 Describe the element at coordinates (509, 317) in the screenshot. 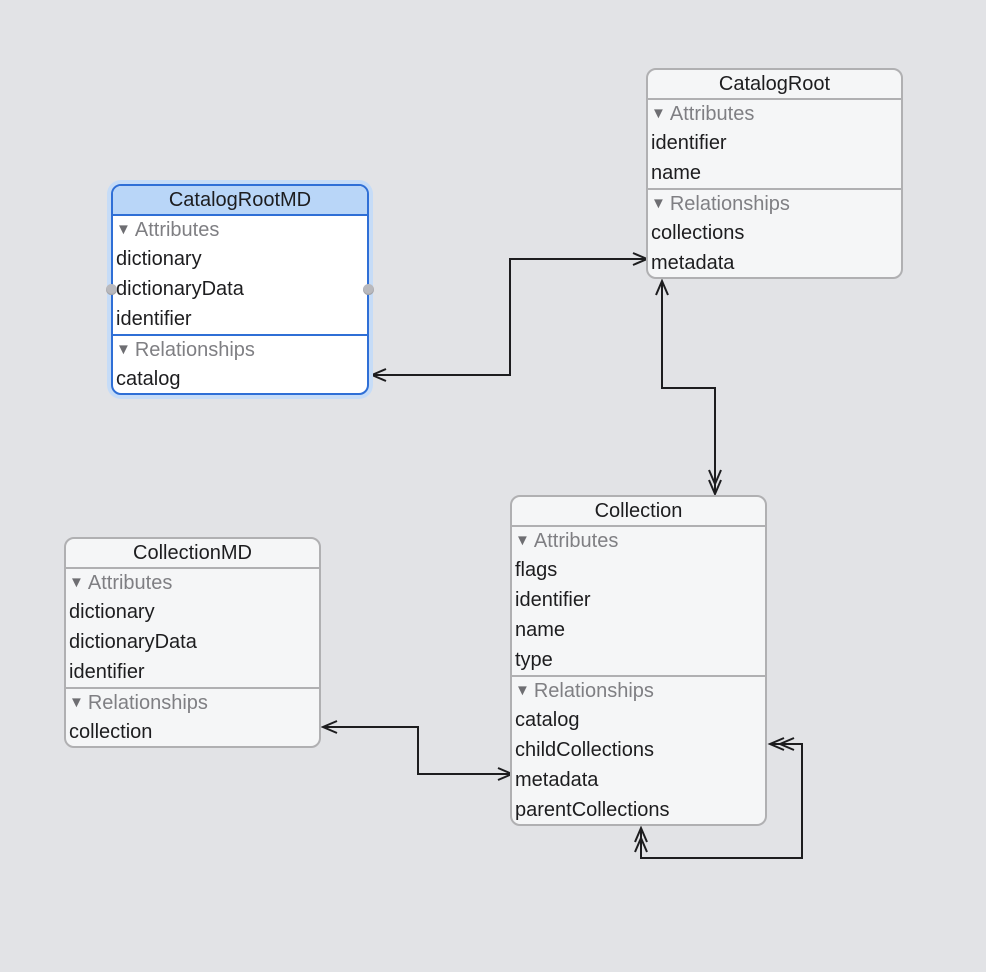

I see `connector-catalogrootmd-catalogroot` at that location.